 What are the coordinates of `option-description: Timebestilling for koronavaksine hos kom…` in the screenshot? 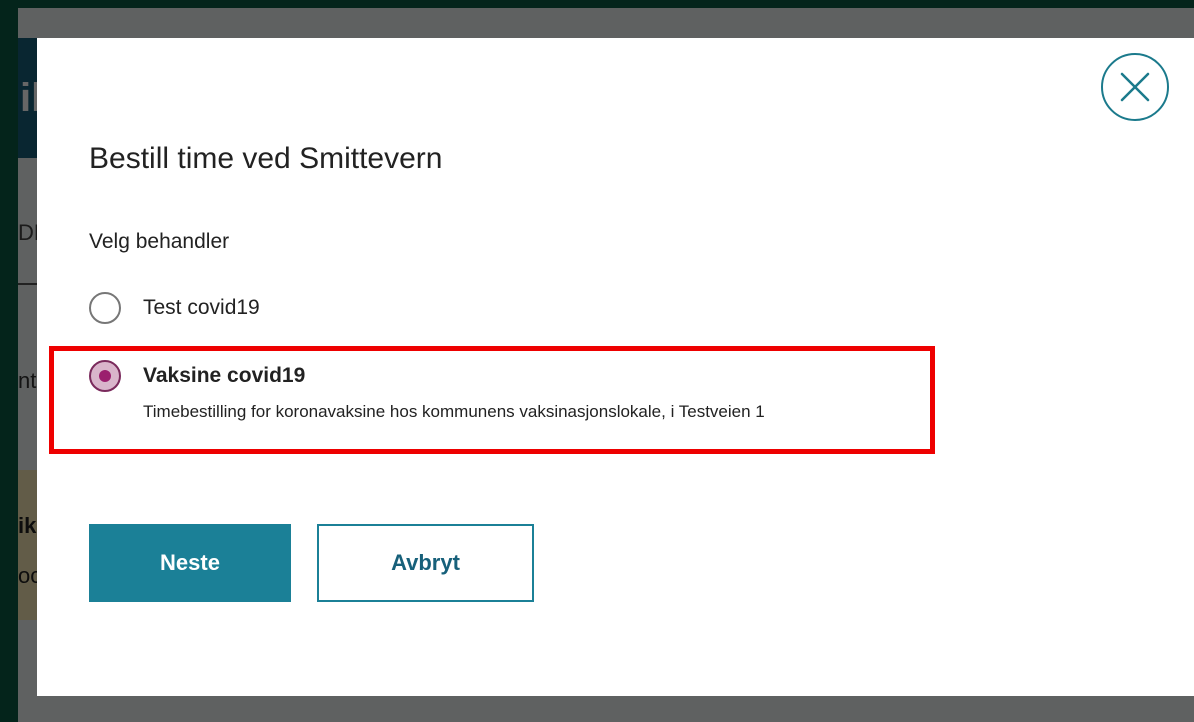 It's located at (454, 411).